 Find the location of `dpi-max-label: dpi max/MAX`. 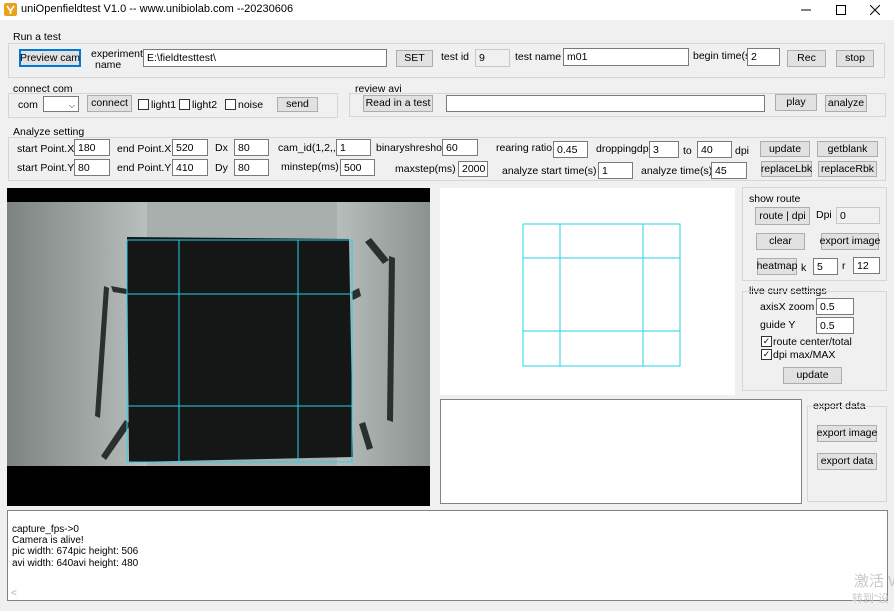

dpi-max-label: dpi max/MAX is located at coordinates (804, 355).